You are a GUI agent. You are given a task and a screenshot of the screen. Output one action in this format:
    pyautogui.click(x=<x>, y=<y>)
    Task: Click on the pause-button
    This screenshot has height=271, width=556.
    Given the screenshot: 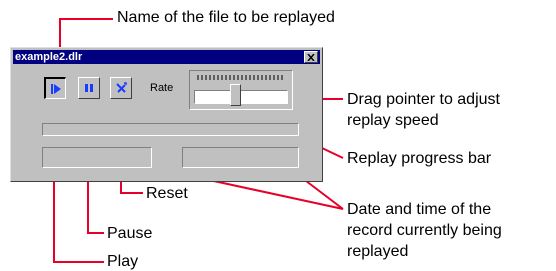 What is the action you would take?
    pyautogui.click(x=89, y=88)
    